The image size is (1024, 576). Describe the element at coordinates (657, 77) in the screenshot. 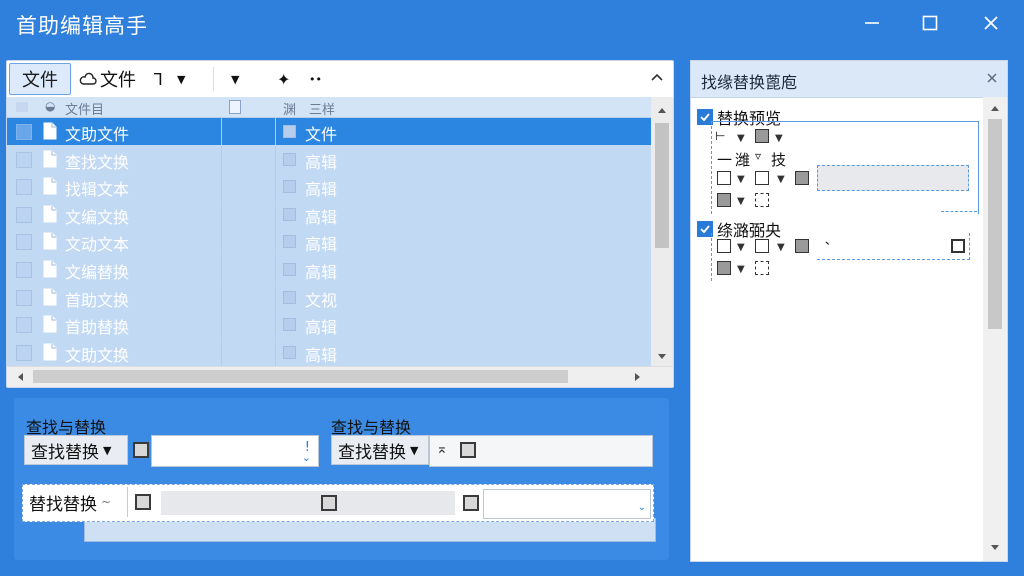

I see `collapse-up-icon` at that location.